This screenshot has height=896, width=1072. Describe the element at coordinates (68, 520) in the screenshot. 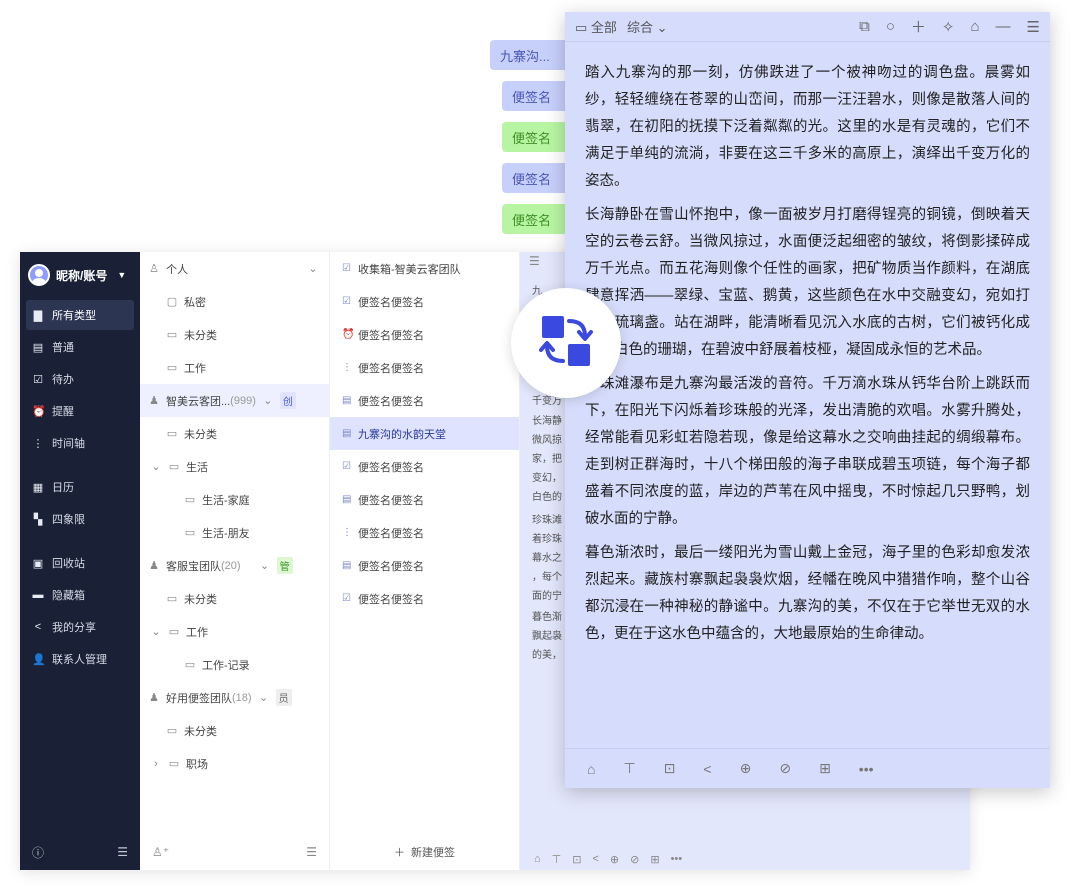

I see `sidebar-item-label: 四象限` at that location.